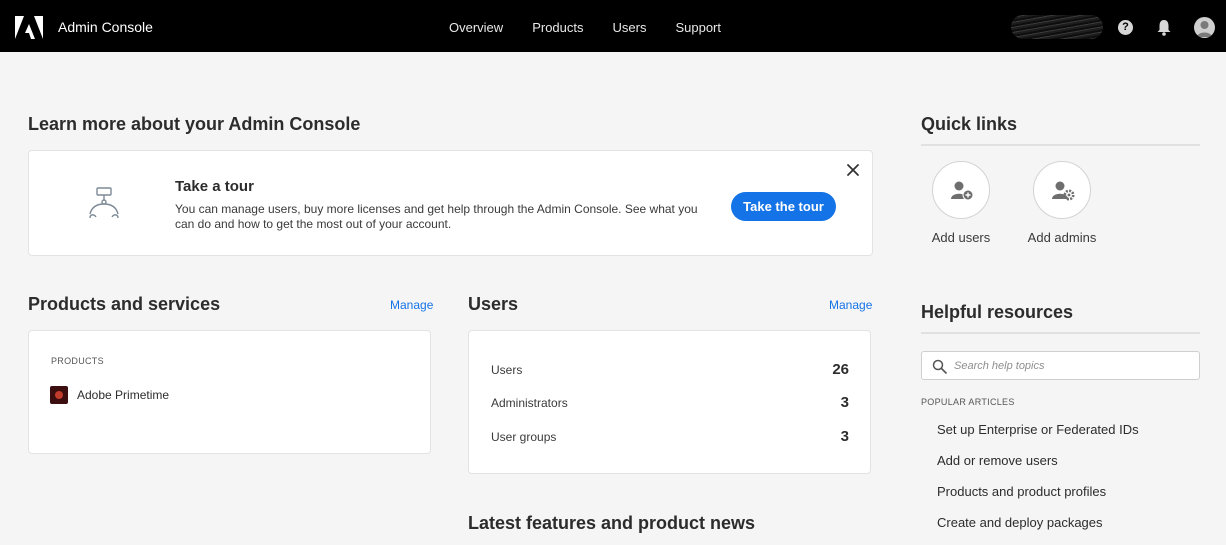 This screenshot has width=1226, height=545. What do you see at coordinates (939, 366) in the screenshot?
I see `search-icon` at bounding box center [939, 366].